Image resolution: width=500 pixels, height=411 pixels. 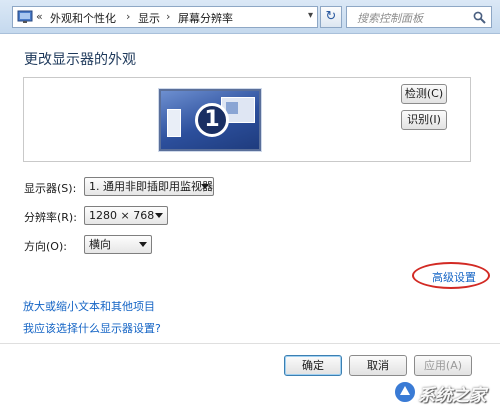 What do you see at coordinates (118, 244) in the screenshot?
I see `orientation-select: 横向` at bounding box center [118, 244].